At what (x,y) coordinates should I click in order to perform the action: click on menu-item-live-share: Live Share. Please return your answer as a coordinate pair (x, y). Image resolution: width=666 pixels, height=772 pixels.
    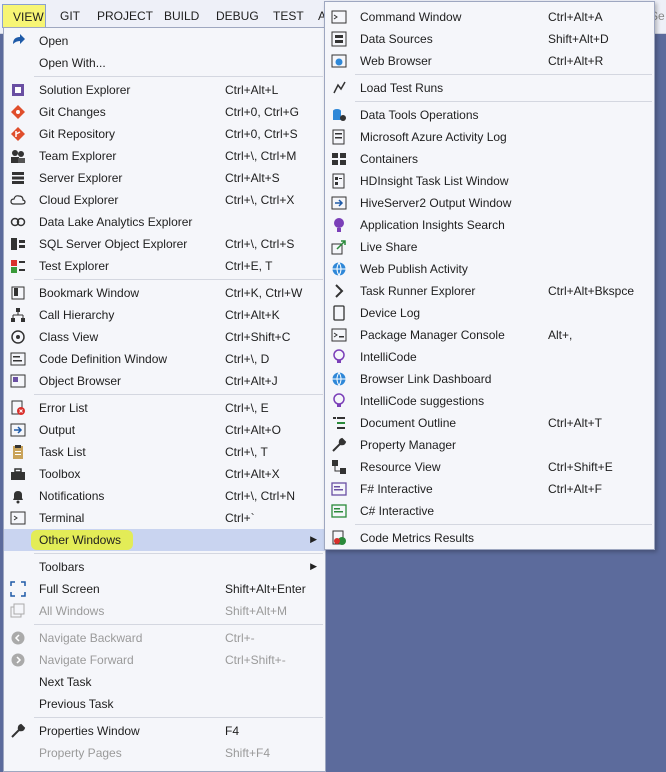
    Looking at the image, I should click on (489, 247).